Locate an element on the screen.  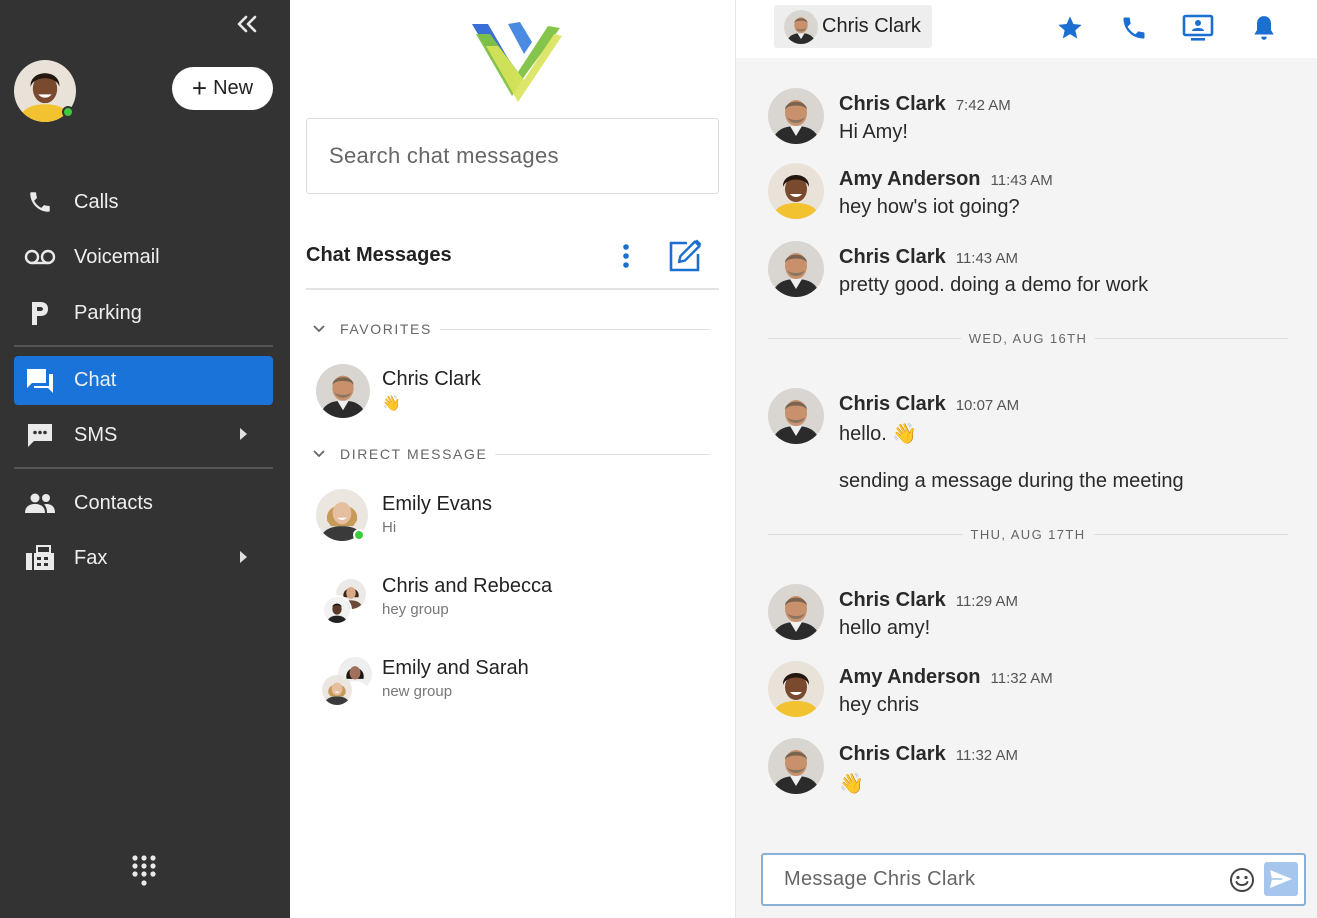
day-separator-label: WED, AUG 16TH is located at coordinates (1028, 338).